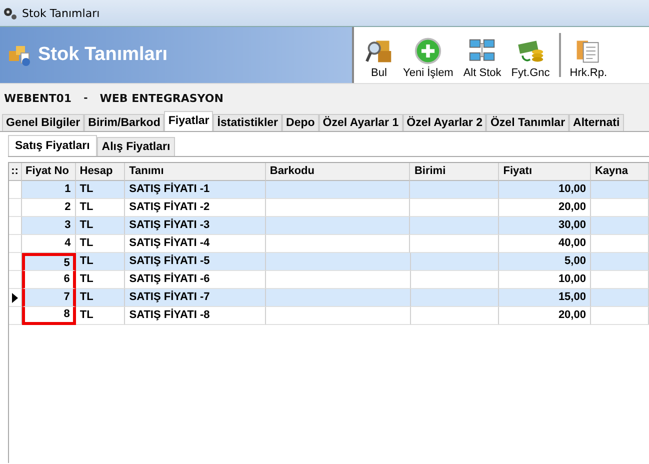 This screenshot has height=464, width=649. Describe the element at coordinates (101, 316) in the screenshot. I see `table-cell: TL` at that location.